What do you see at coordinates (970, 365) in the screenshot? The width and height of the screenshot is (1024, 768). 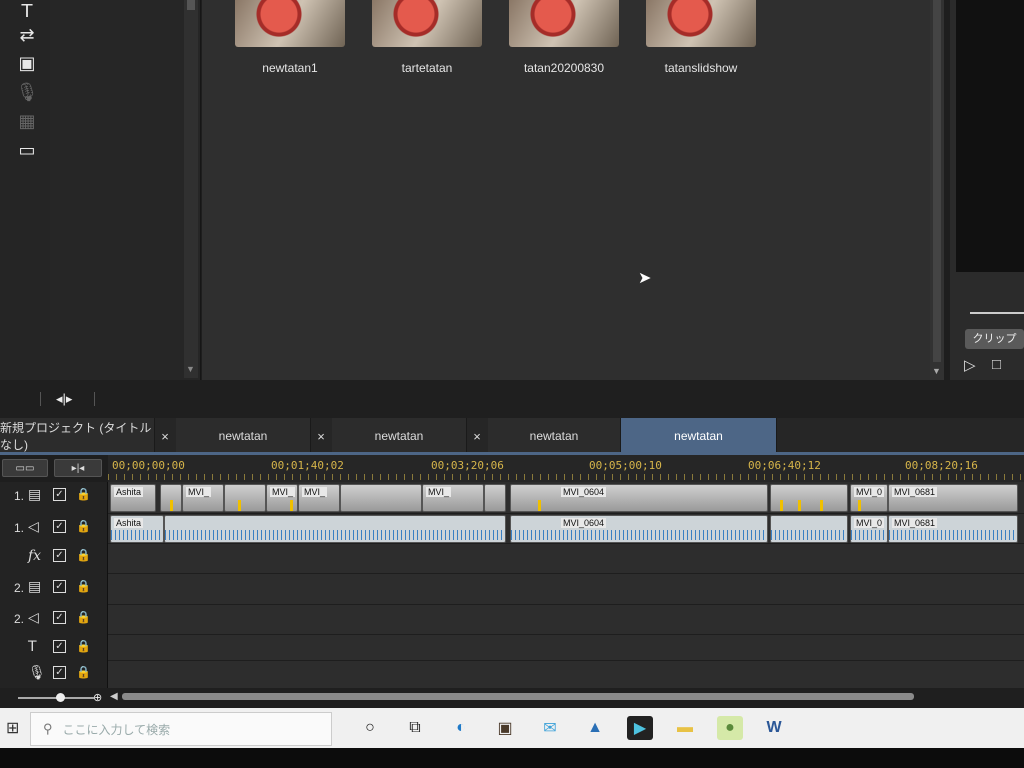 I see `play-icon: ▷` at bounding box center [970, 365].